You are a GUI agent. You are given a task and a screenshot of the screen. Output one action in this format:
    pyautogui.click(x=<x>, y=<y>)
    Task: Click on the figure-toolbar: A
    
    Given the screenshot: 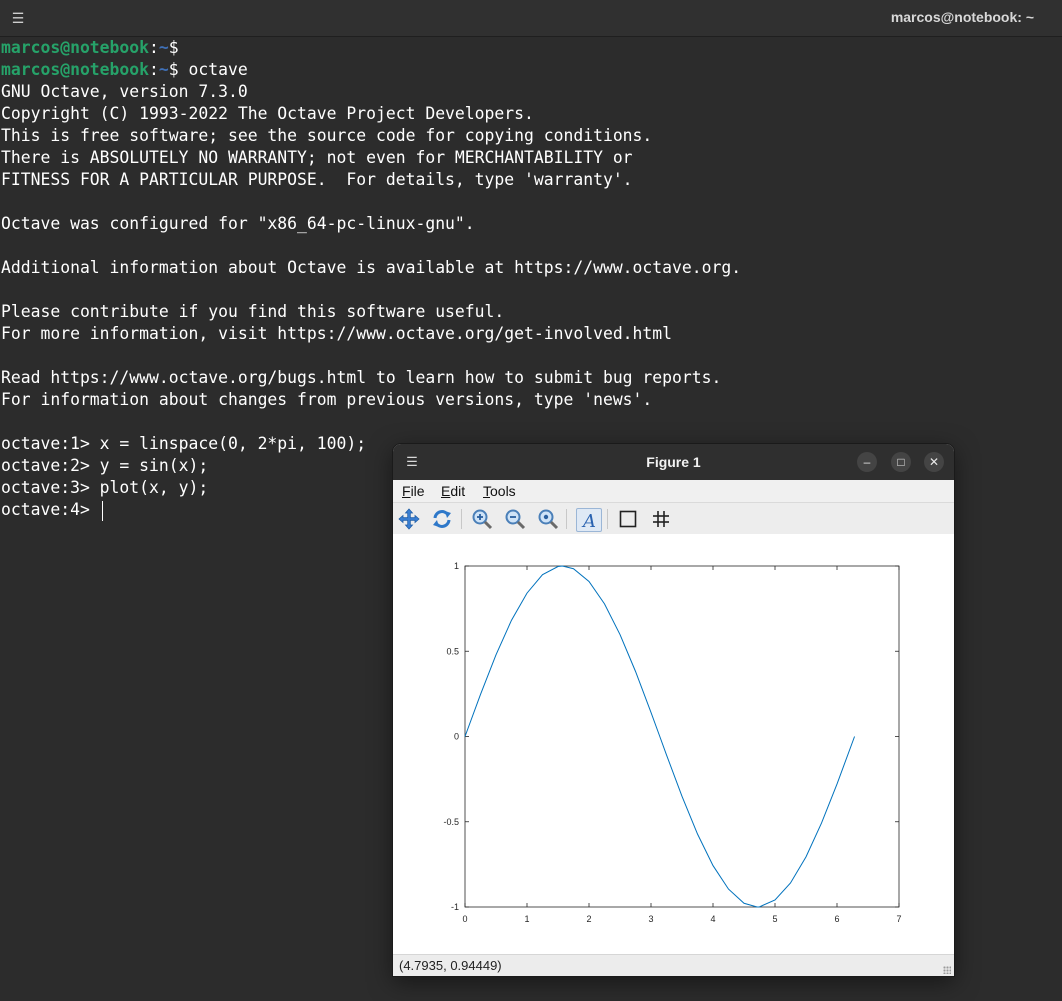 What is the action you would take?
    pyautogui.click(x=673, y=518)
    